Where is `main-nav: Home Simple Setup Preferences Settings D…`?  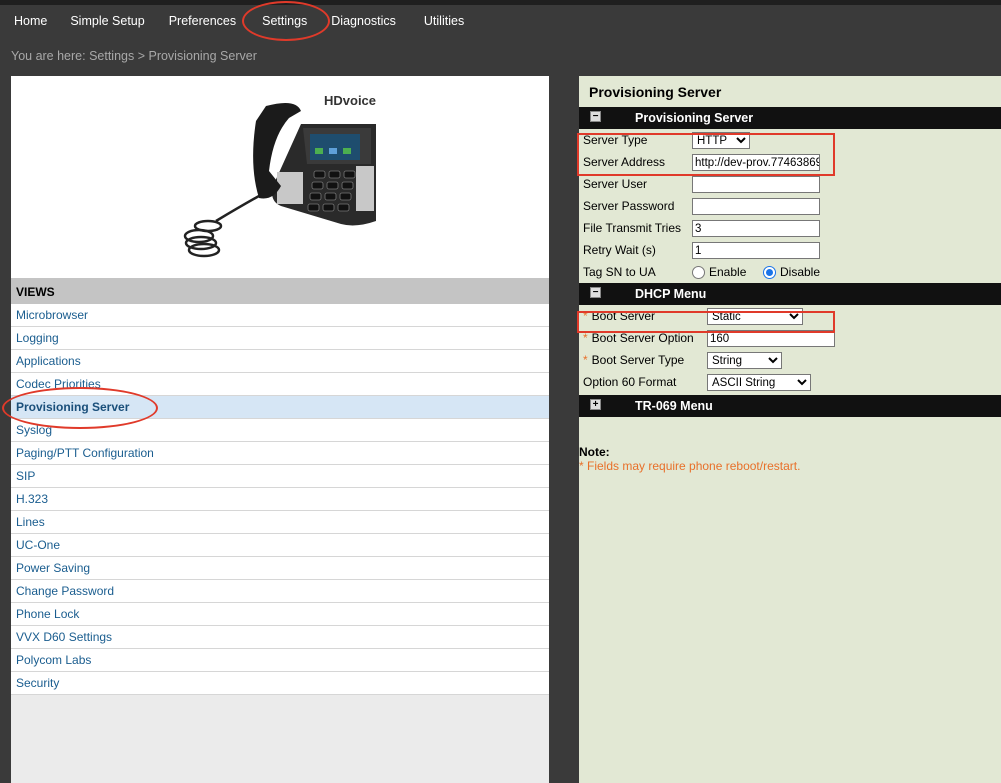
main-nav: Home Simple Setup Preferences Settings D… is located at coordinates (500, 21).